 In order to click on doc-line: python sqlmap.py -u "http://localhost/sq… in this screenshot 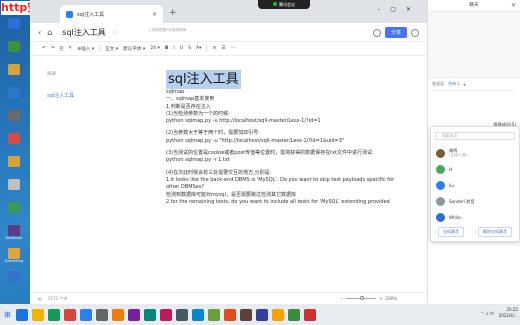, I will do `click(291, 141)`.